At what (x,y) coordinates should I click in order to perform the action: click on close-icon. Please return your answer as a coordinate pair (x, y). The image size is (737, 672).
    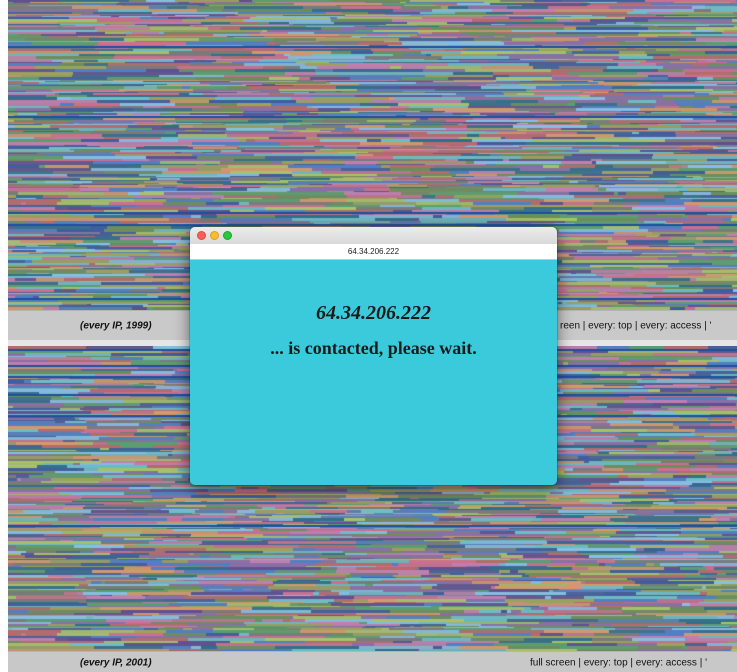
    Looking at the image, I should click on (201, 235).